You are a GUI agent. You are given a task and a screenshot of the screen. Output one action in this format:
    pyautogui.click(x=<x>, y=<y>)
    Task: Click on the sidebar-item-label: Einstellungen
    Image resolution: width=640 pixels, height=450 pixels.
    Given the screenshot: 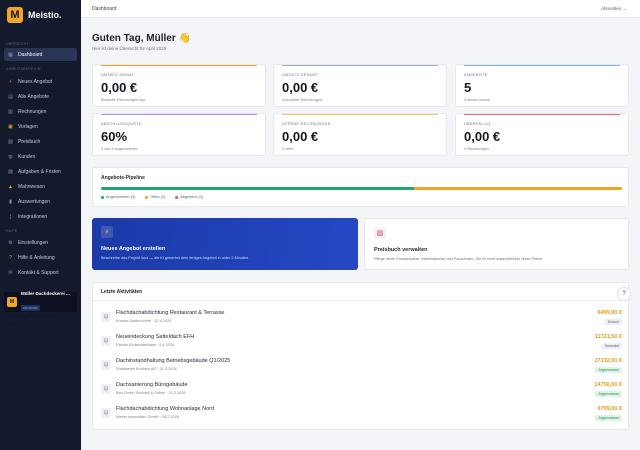 What is the action you would take?
    pyautogui.click(x=33, y=242)
    